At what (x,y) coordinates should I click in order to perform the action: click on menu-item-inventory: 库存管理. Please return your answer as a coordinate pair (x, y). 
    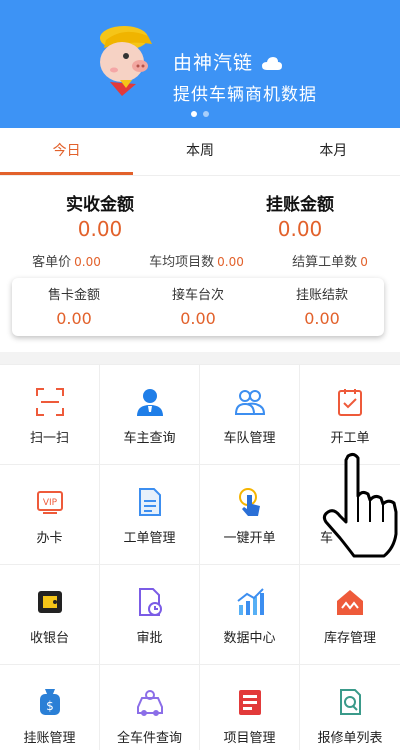
    Looking at the image, I should click on (350, 615).